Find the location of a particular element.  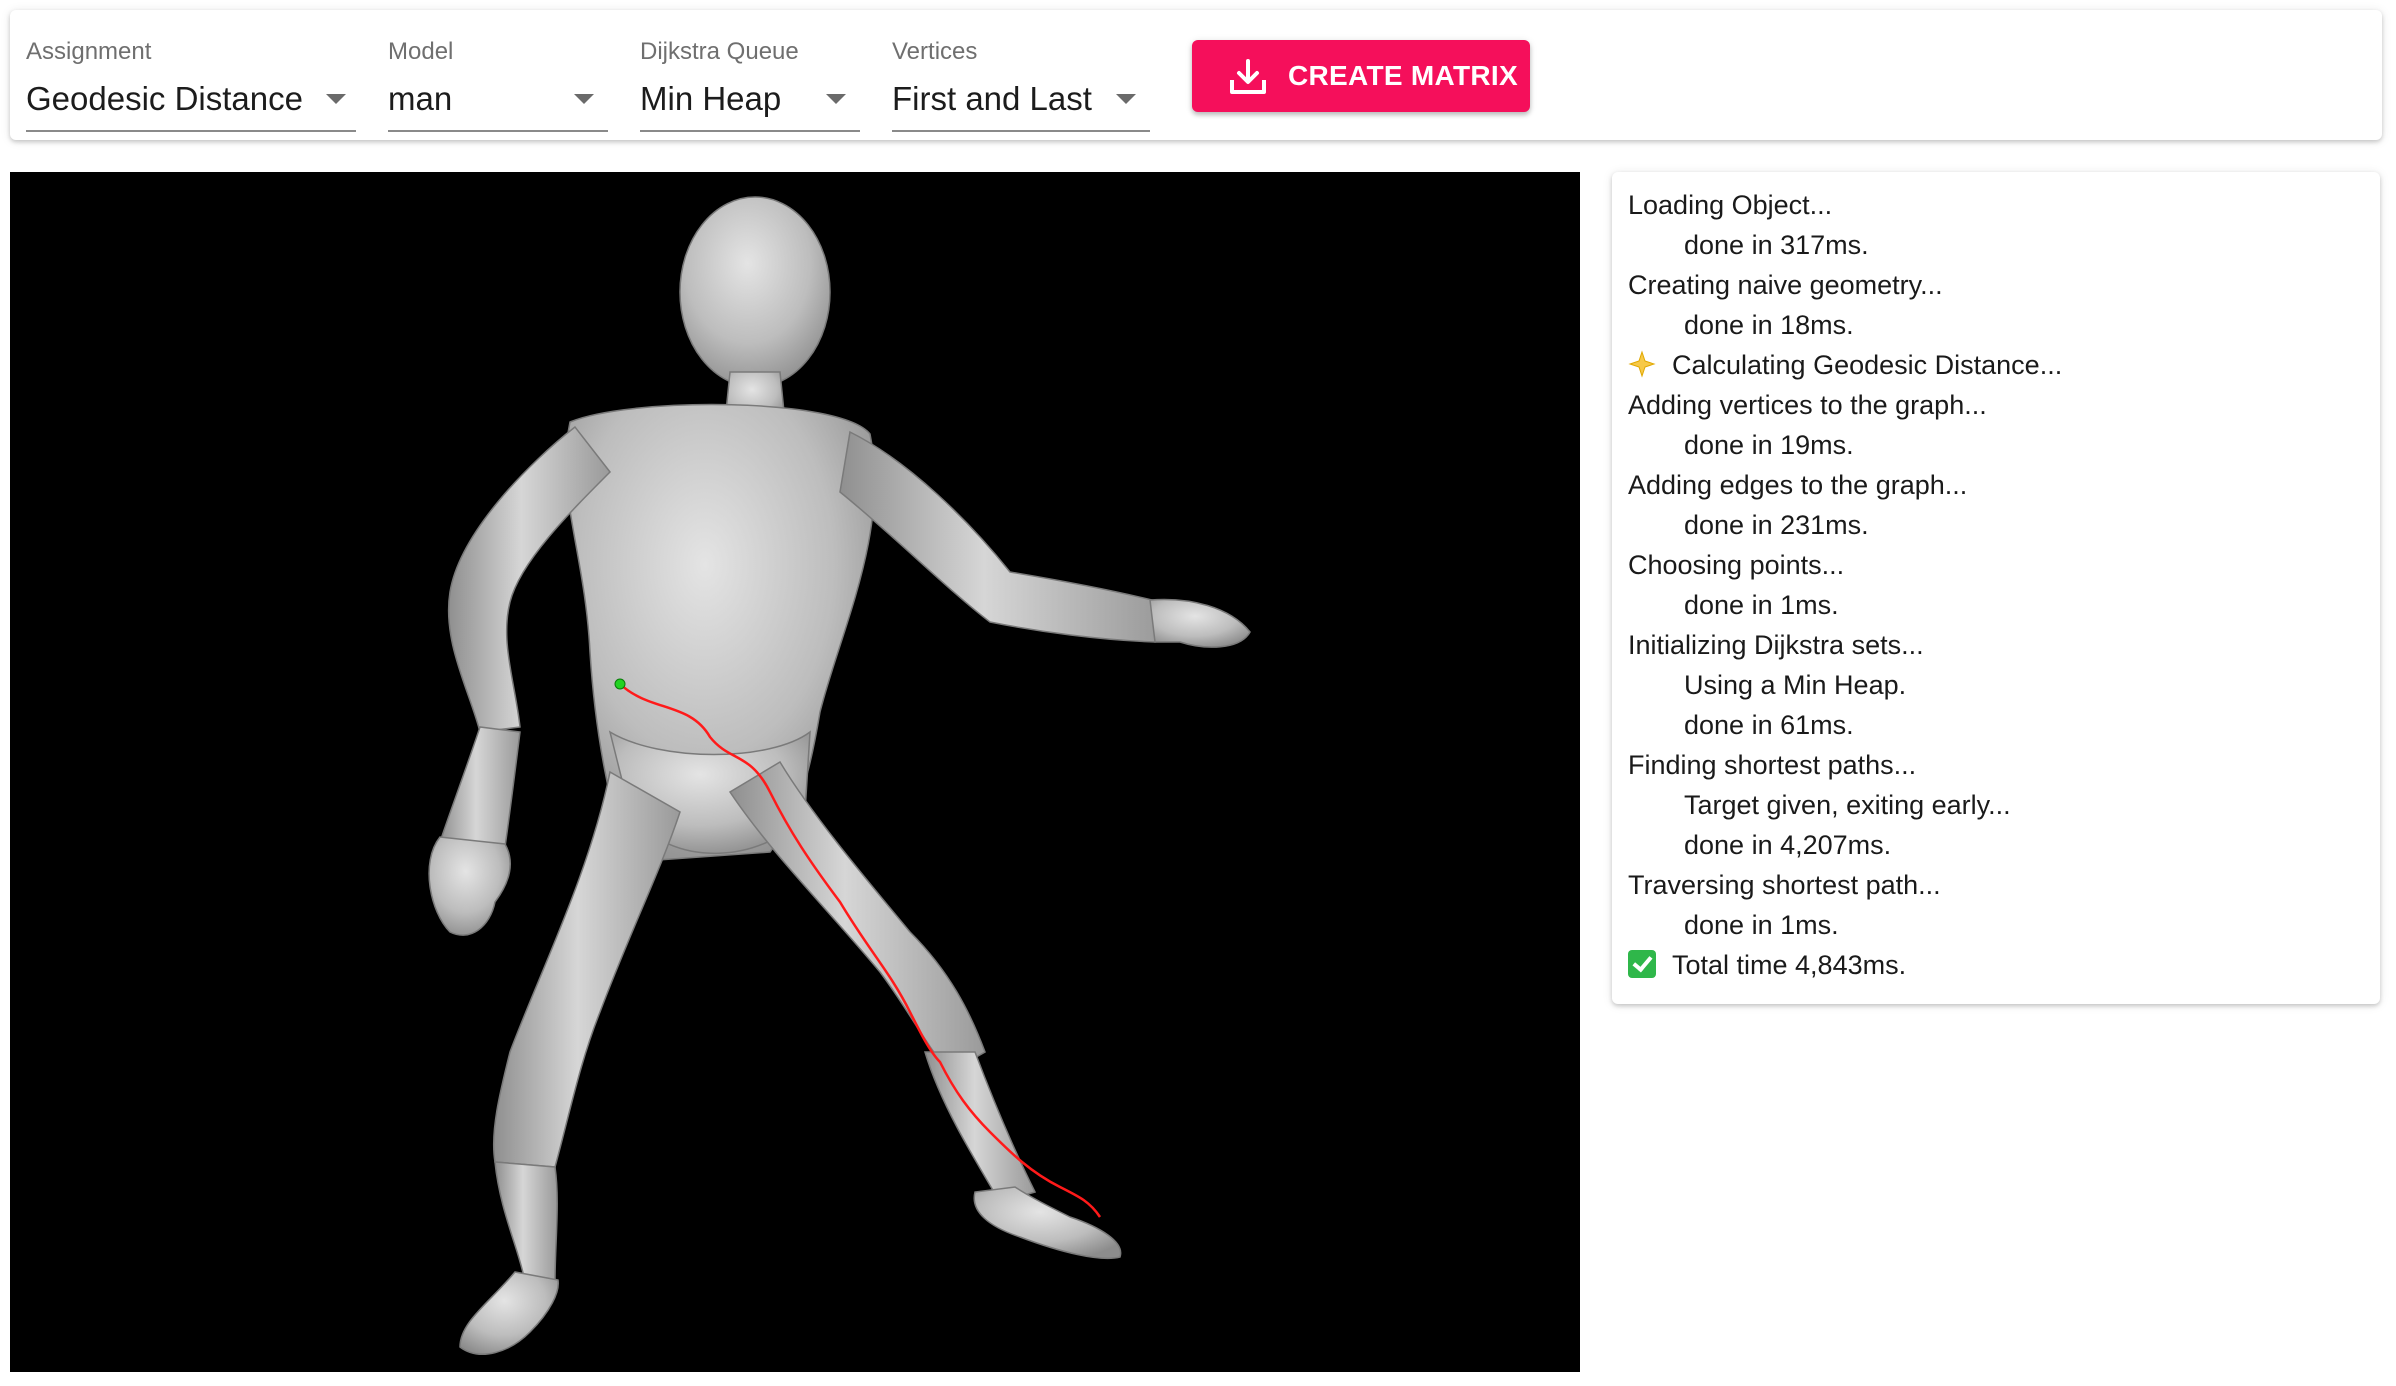

assignment-underline is located at coordinates (191, 131).